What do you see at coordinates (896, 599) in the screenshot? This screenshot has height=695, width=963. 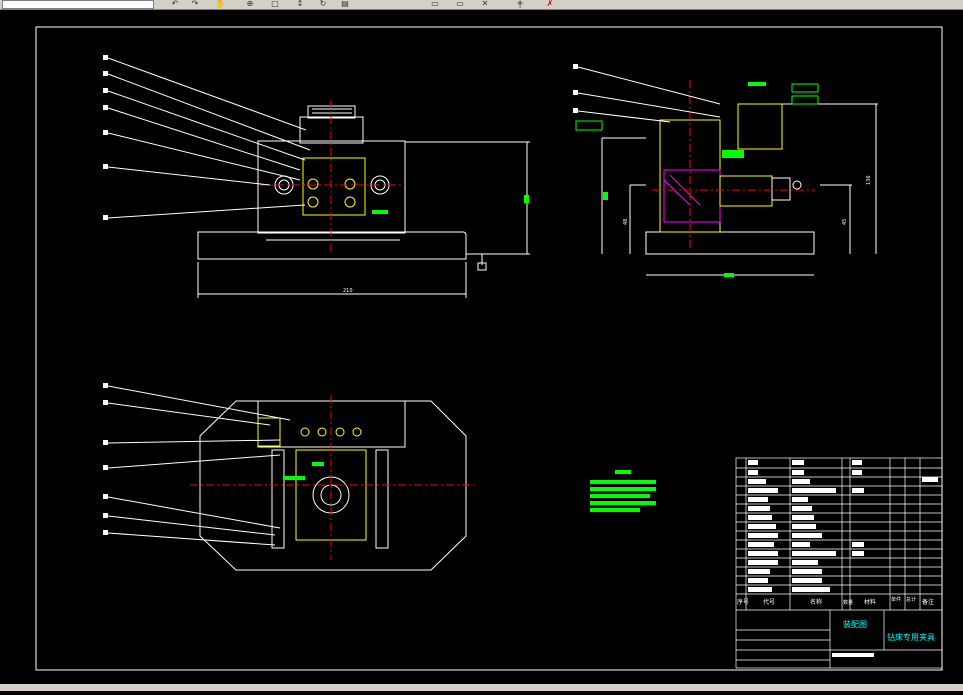 I see `parts-list-header-unit: 单件` at bounding box center [896, 599].